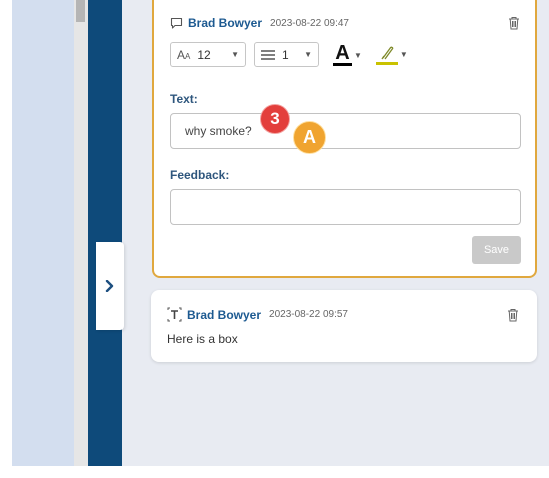 Image resolution: width=549 pixels, height=478 pixels. What do you see at coordinates (184, 99) in the screenshot?
I see `text-label: Text:` at bounding box center [184, 99].